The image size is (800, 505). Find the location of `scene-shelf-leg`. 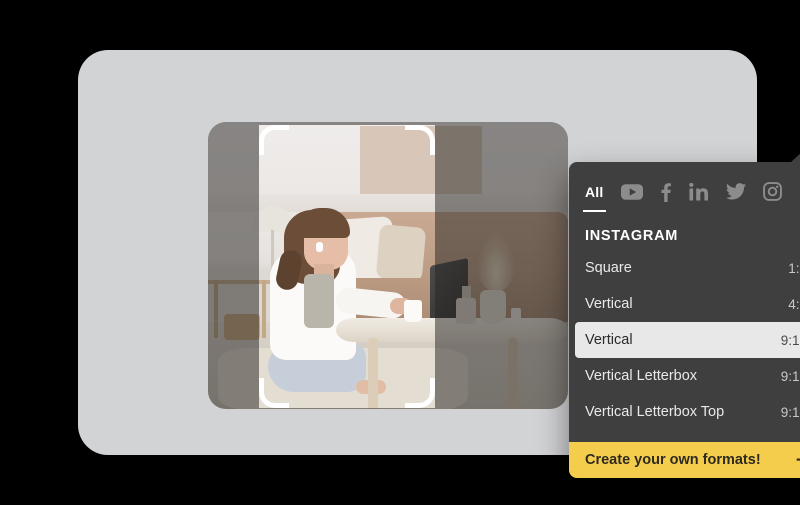

scene-shelf-leg is located at coordinates (264, 309).